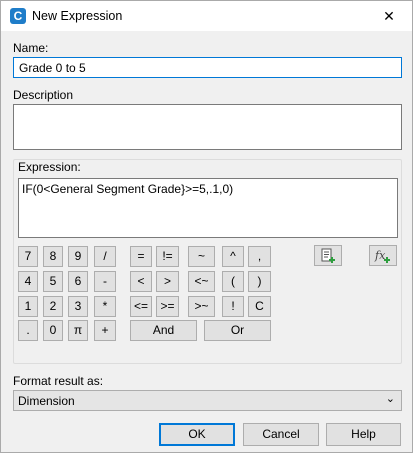  I want to click on name-label: Name:, so click(31, 48).